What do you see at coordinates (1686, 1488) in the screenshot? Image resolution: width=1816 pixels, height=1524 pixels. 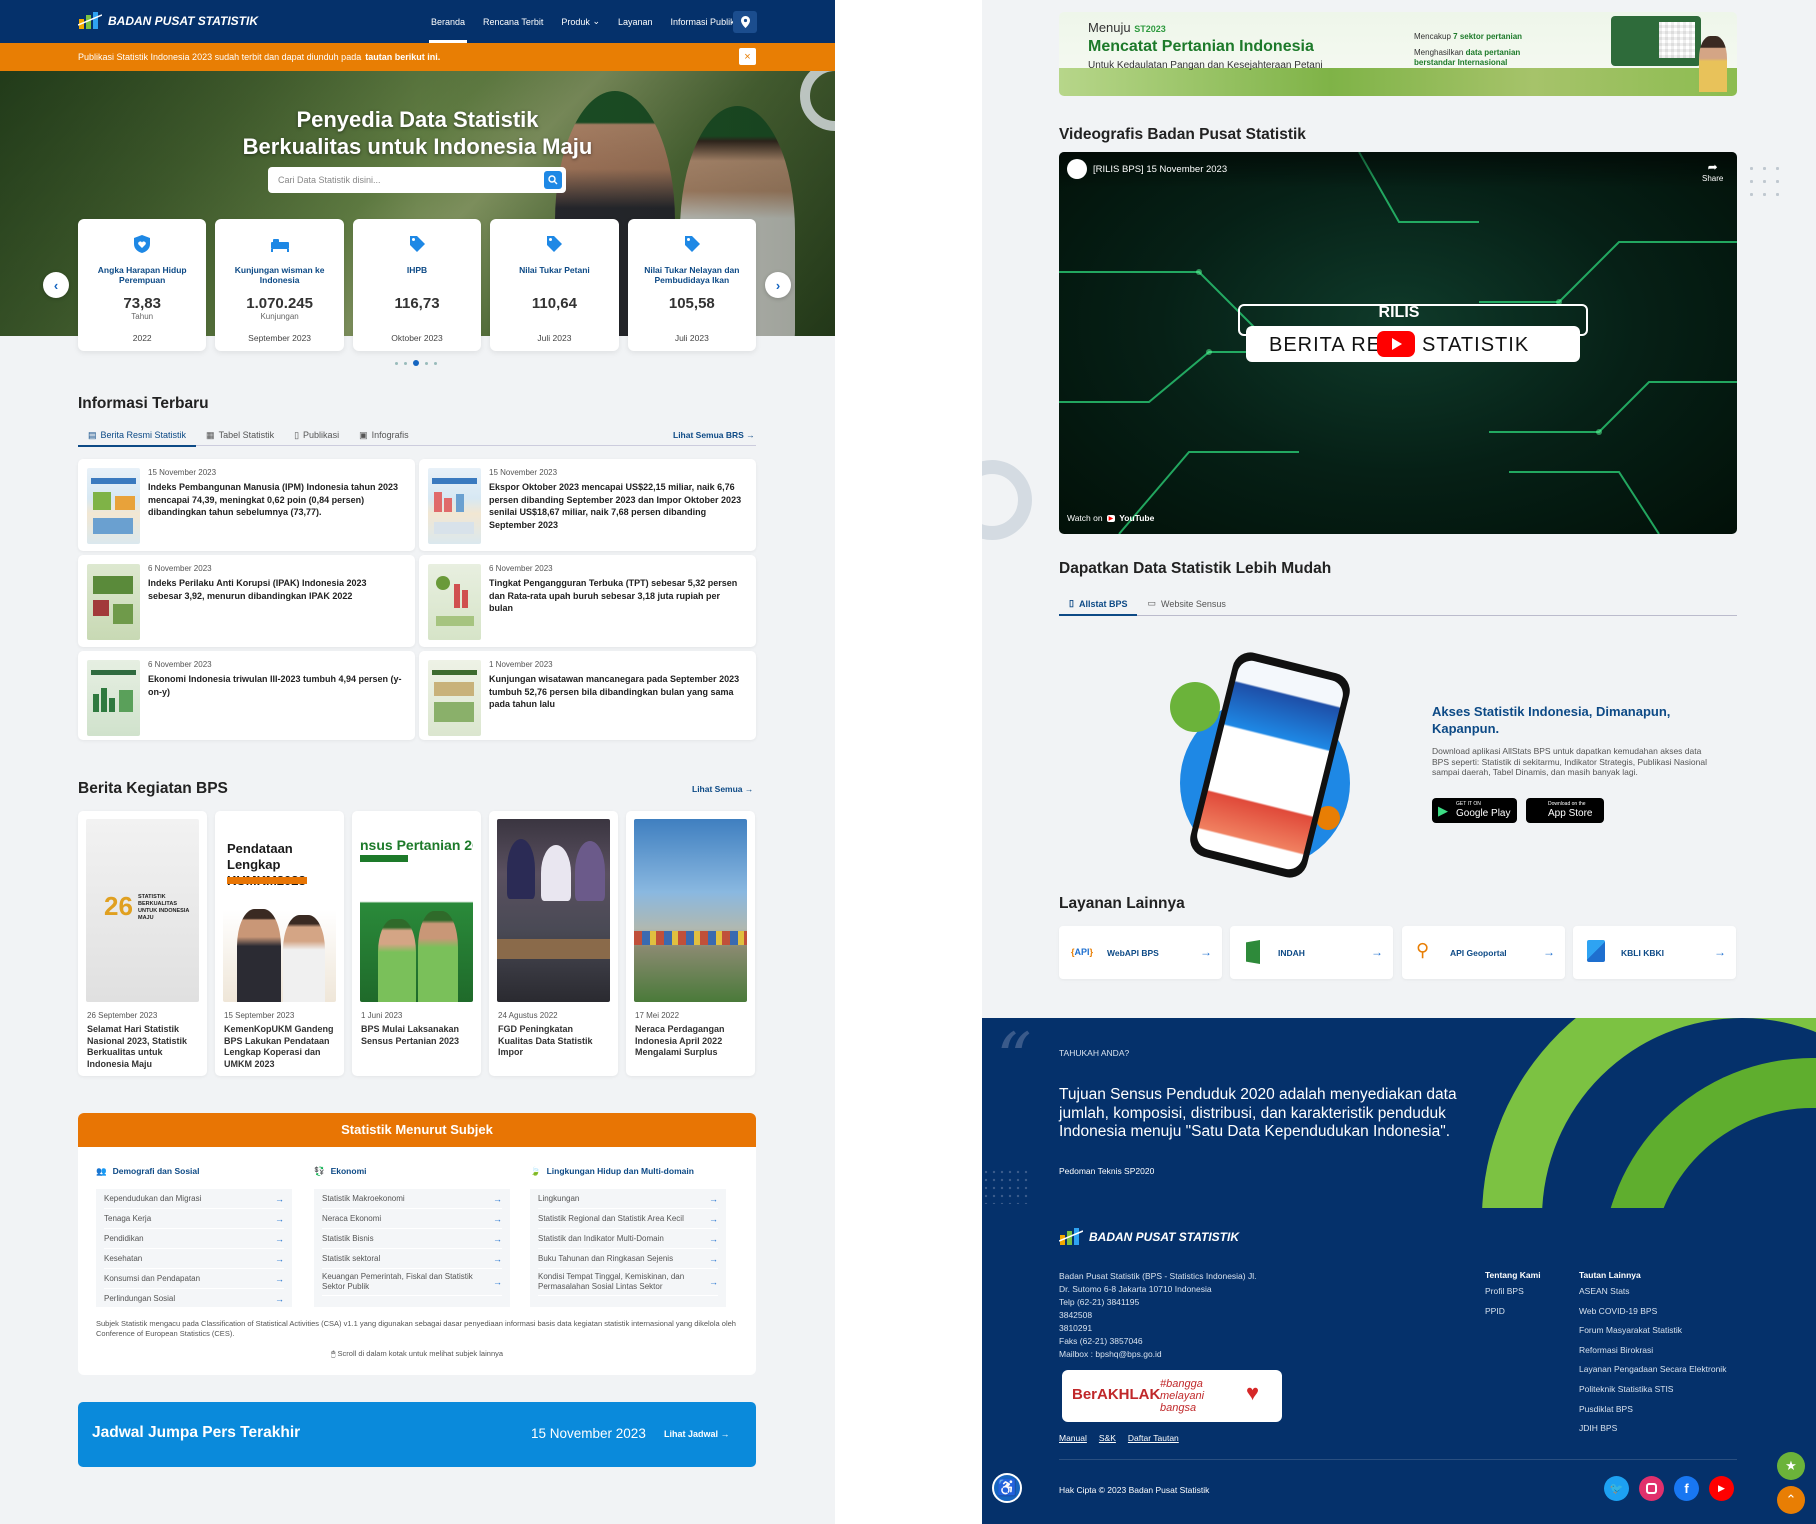 I see `facebook-button: f` at bounding box center [1686, 1488].